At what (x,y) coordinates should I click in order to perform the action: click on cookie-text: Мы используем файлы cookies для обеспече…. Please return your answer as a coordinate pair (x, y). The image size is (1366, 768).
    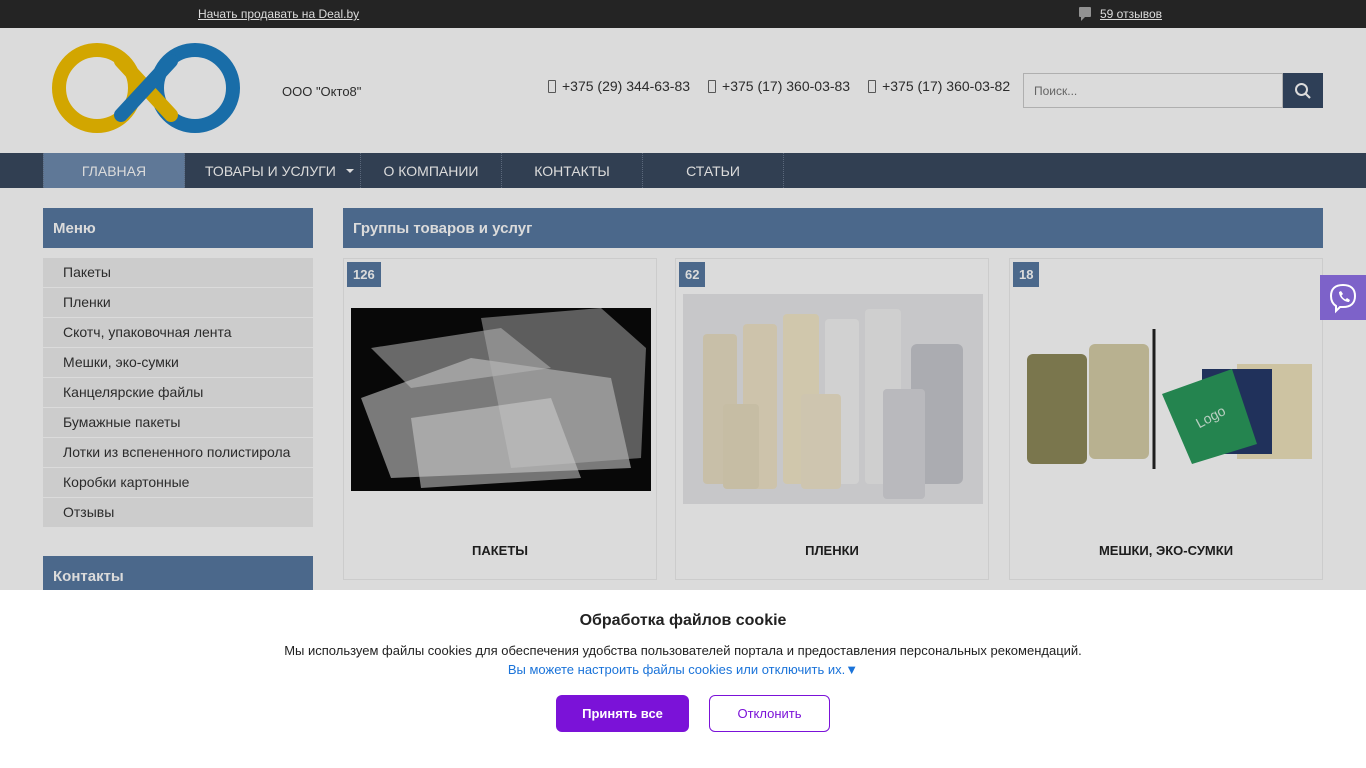
    Looking at the image, I should click on (683, 650).